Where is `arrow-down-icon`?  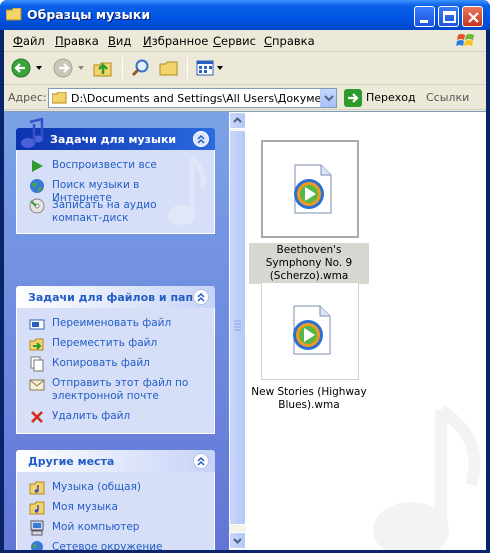
arrow-down-icon is located at coordinates (237, 541).